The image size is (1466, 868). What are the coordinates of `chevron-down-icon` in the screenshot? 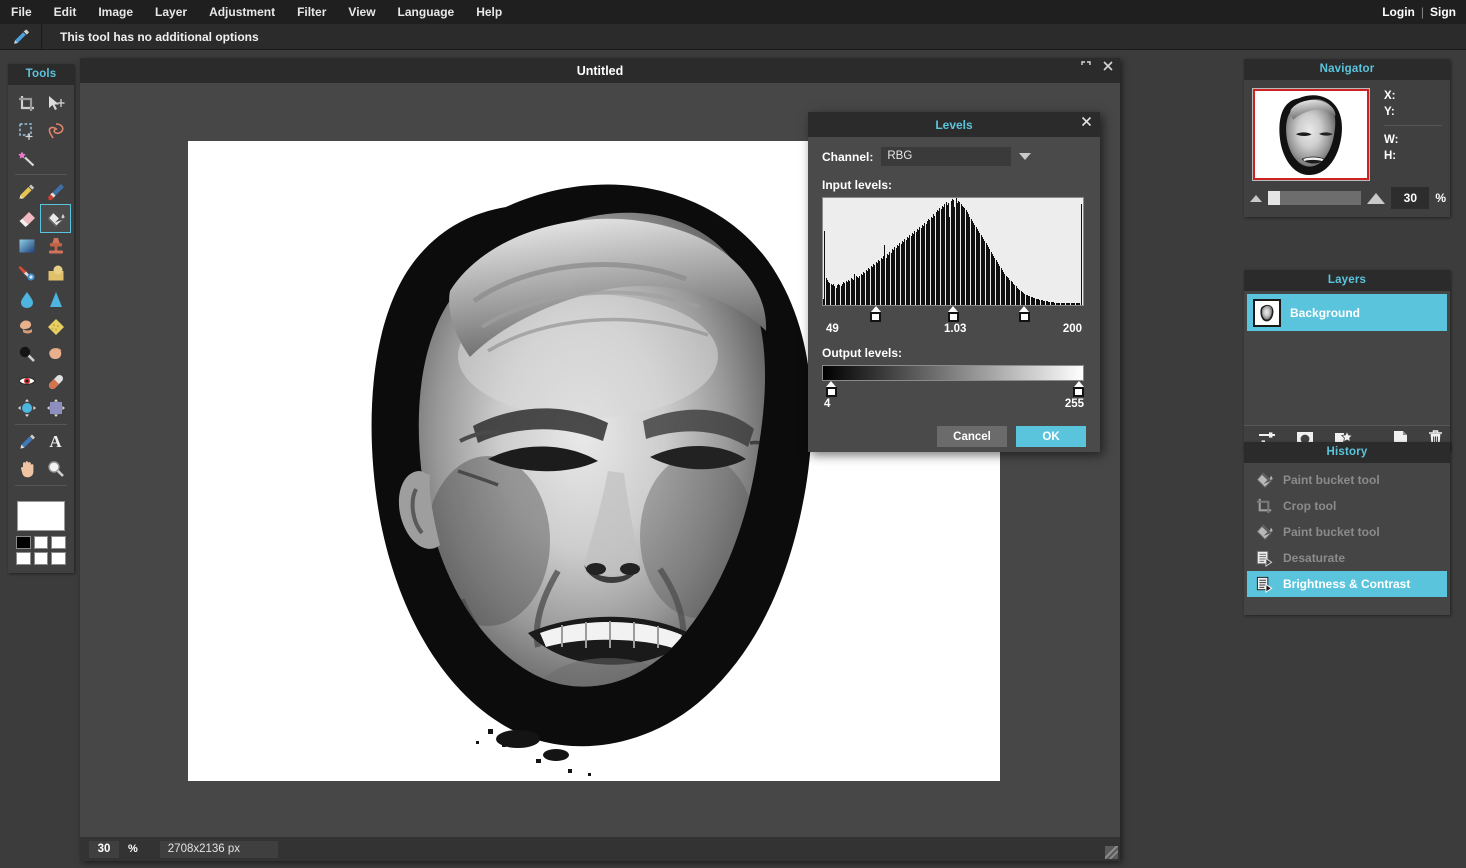 It's located at (1025, 159).